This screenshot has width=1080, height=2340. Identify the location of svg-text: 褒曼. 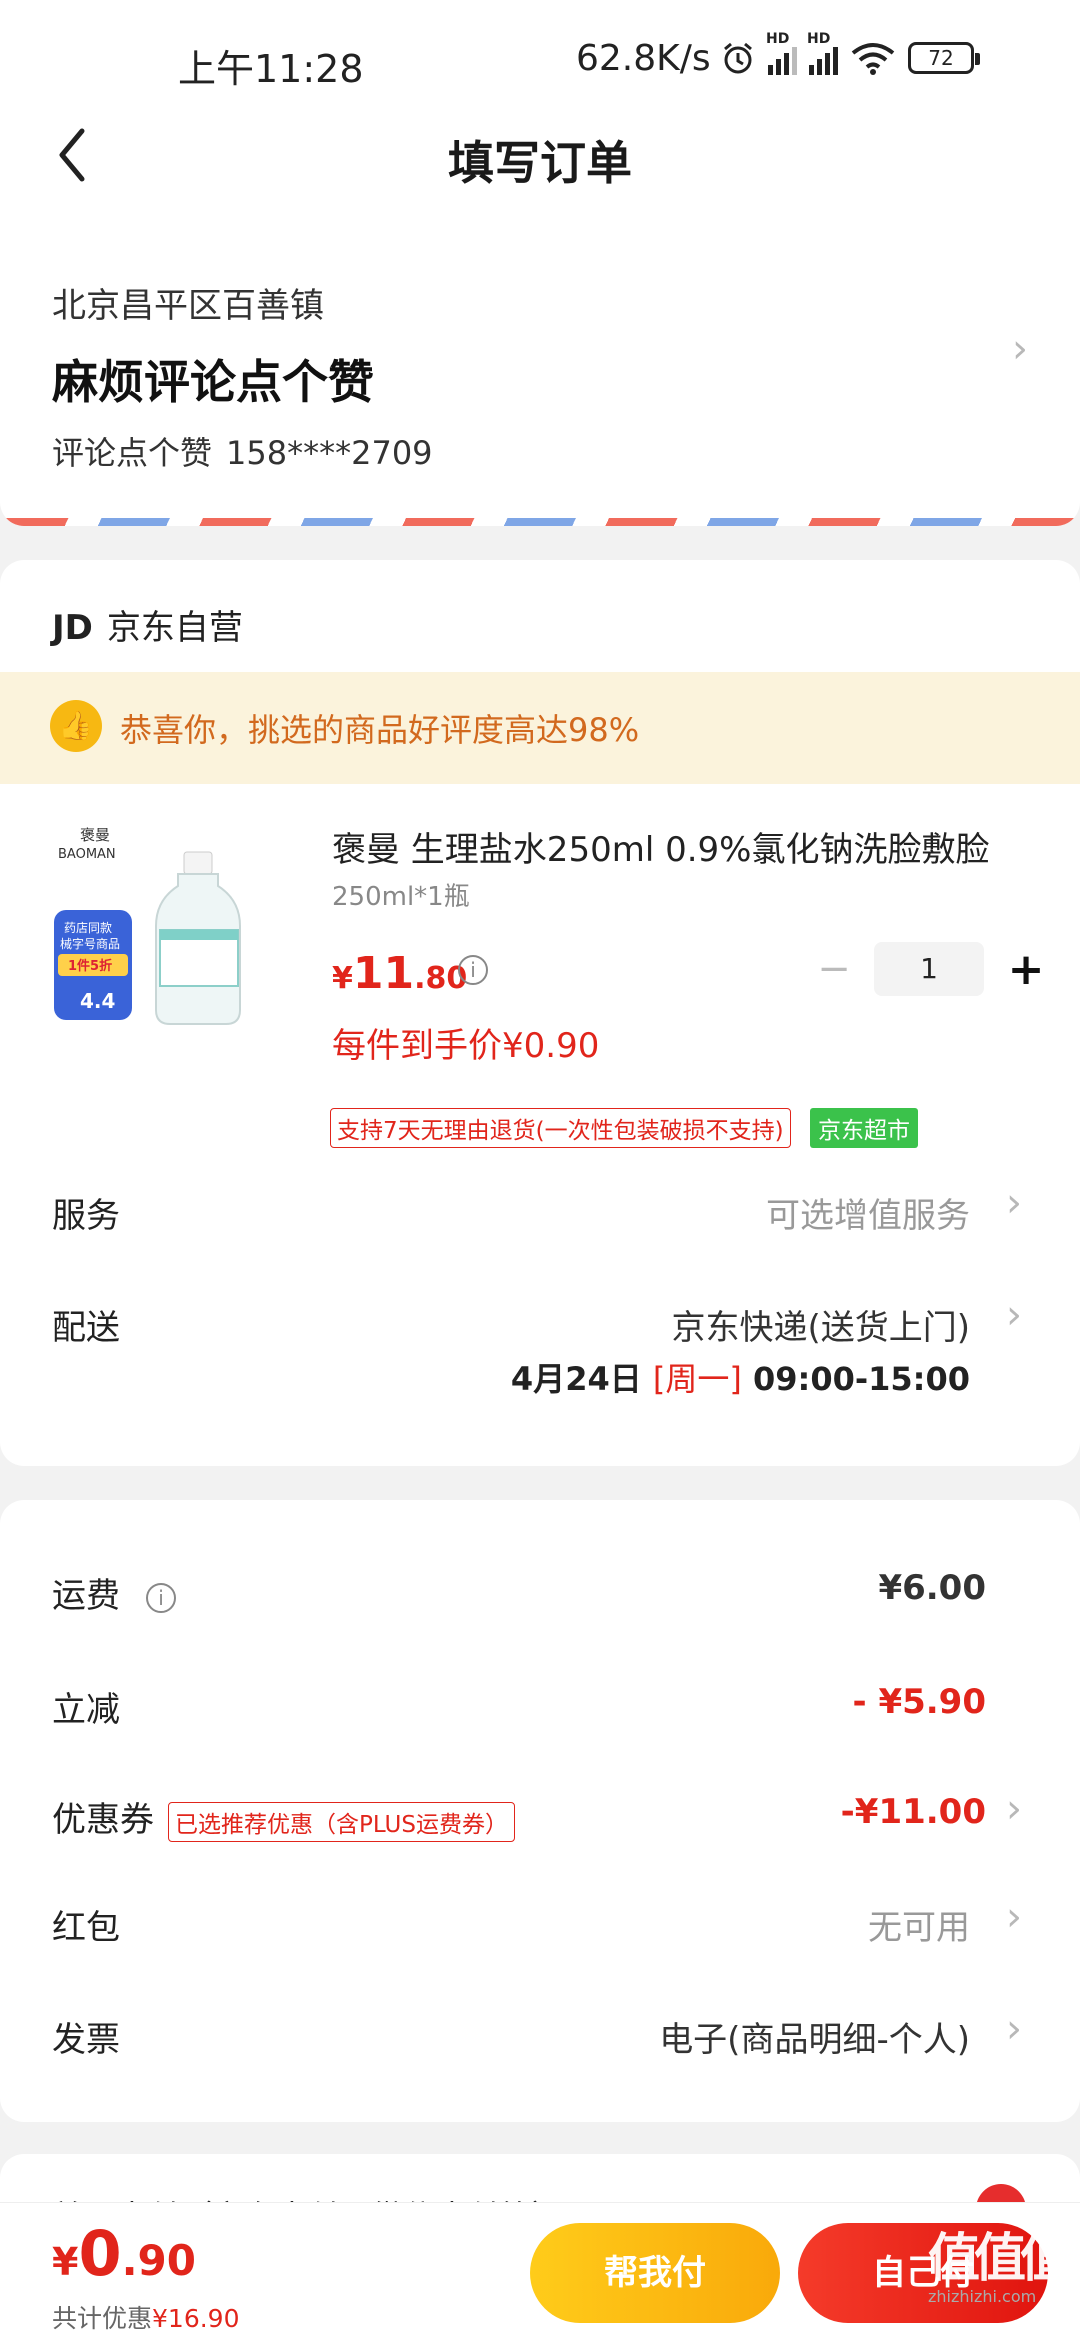
(95, 835).